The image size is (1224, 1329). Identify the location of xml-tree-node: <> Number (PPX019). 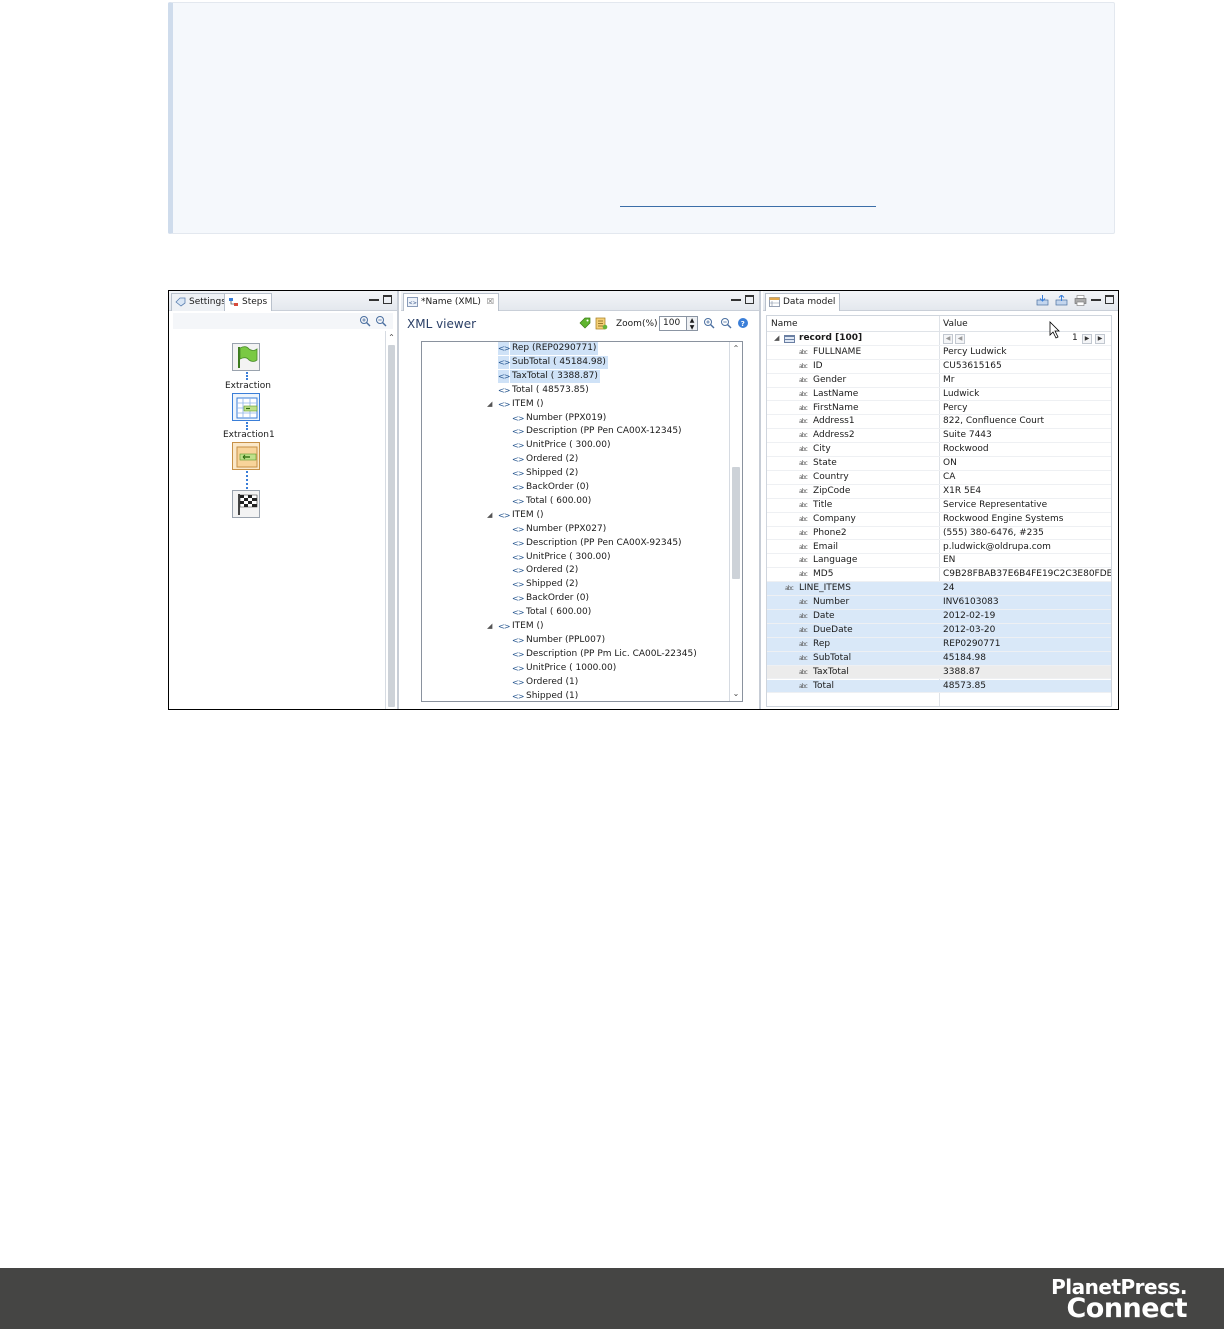
(575, 418).